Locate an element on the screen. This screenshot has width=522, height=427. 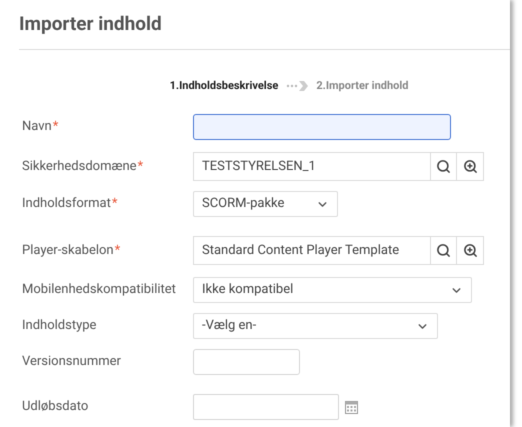
field-label: Udløbsdato is located at coordinates (55, 407).